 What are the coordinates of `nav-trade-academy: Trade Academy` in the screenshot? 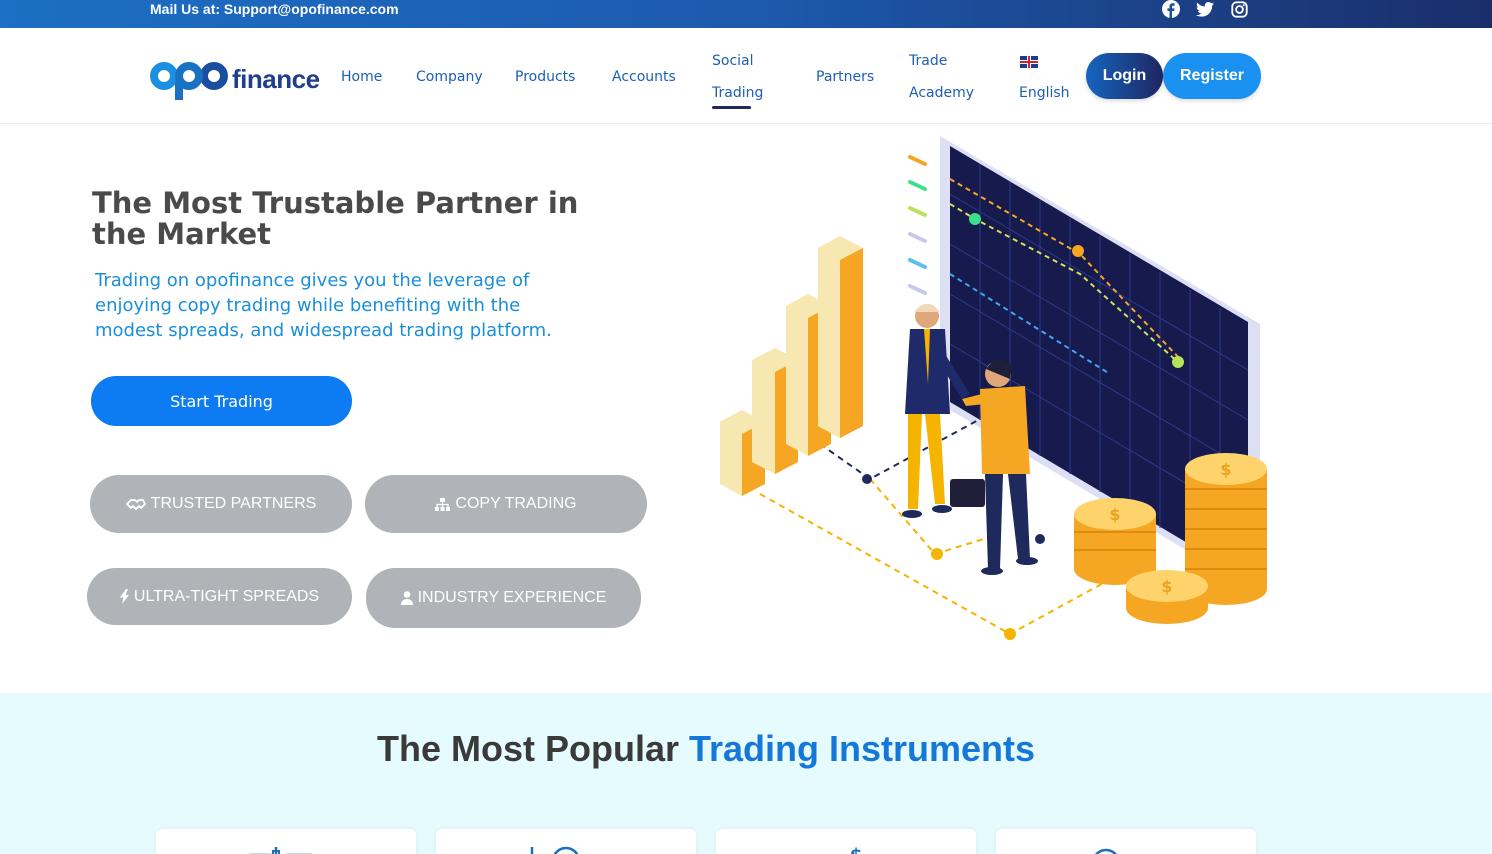 It's located at (941, 77).